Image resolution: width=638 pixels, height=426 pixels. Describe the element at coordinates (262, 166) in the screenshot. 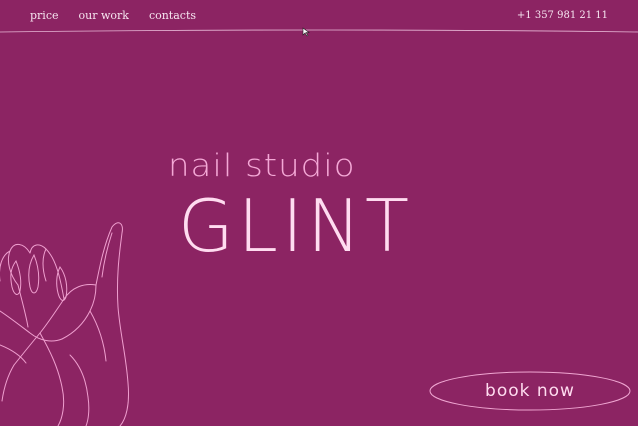

I see `studio-subtitle: nail studio` at that location.